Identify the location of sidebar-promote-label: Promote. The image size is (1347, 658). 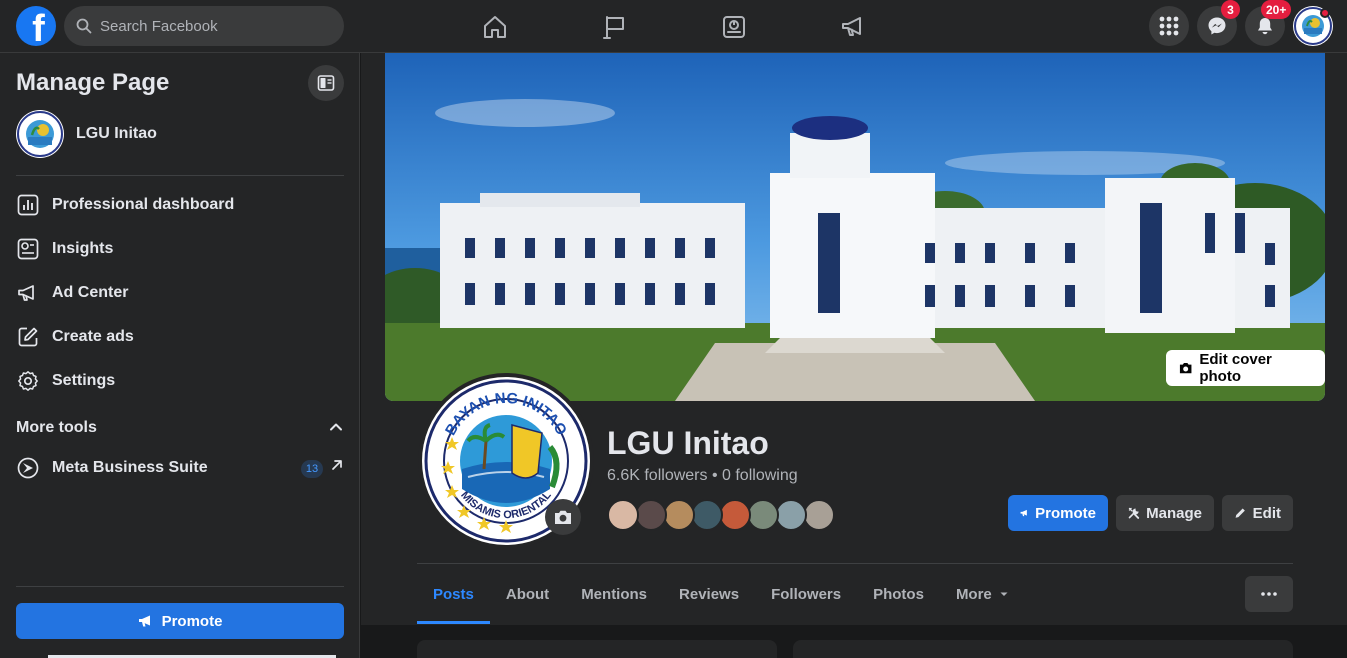
(192, 621).